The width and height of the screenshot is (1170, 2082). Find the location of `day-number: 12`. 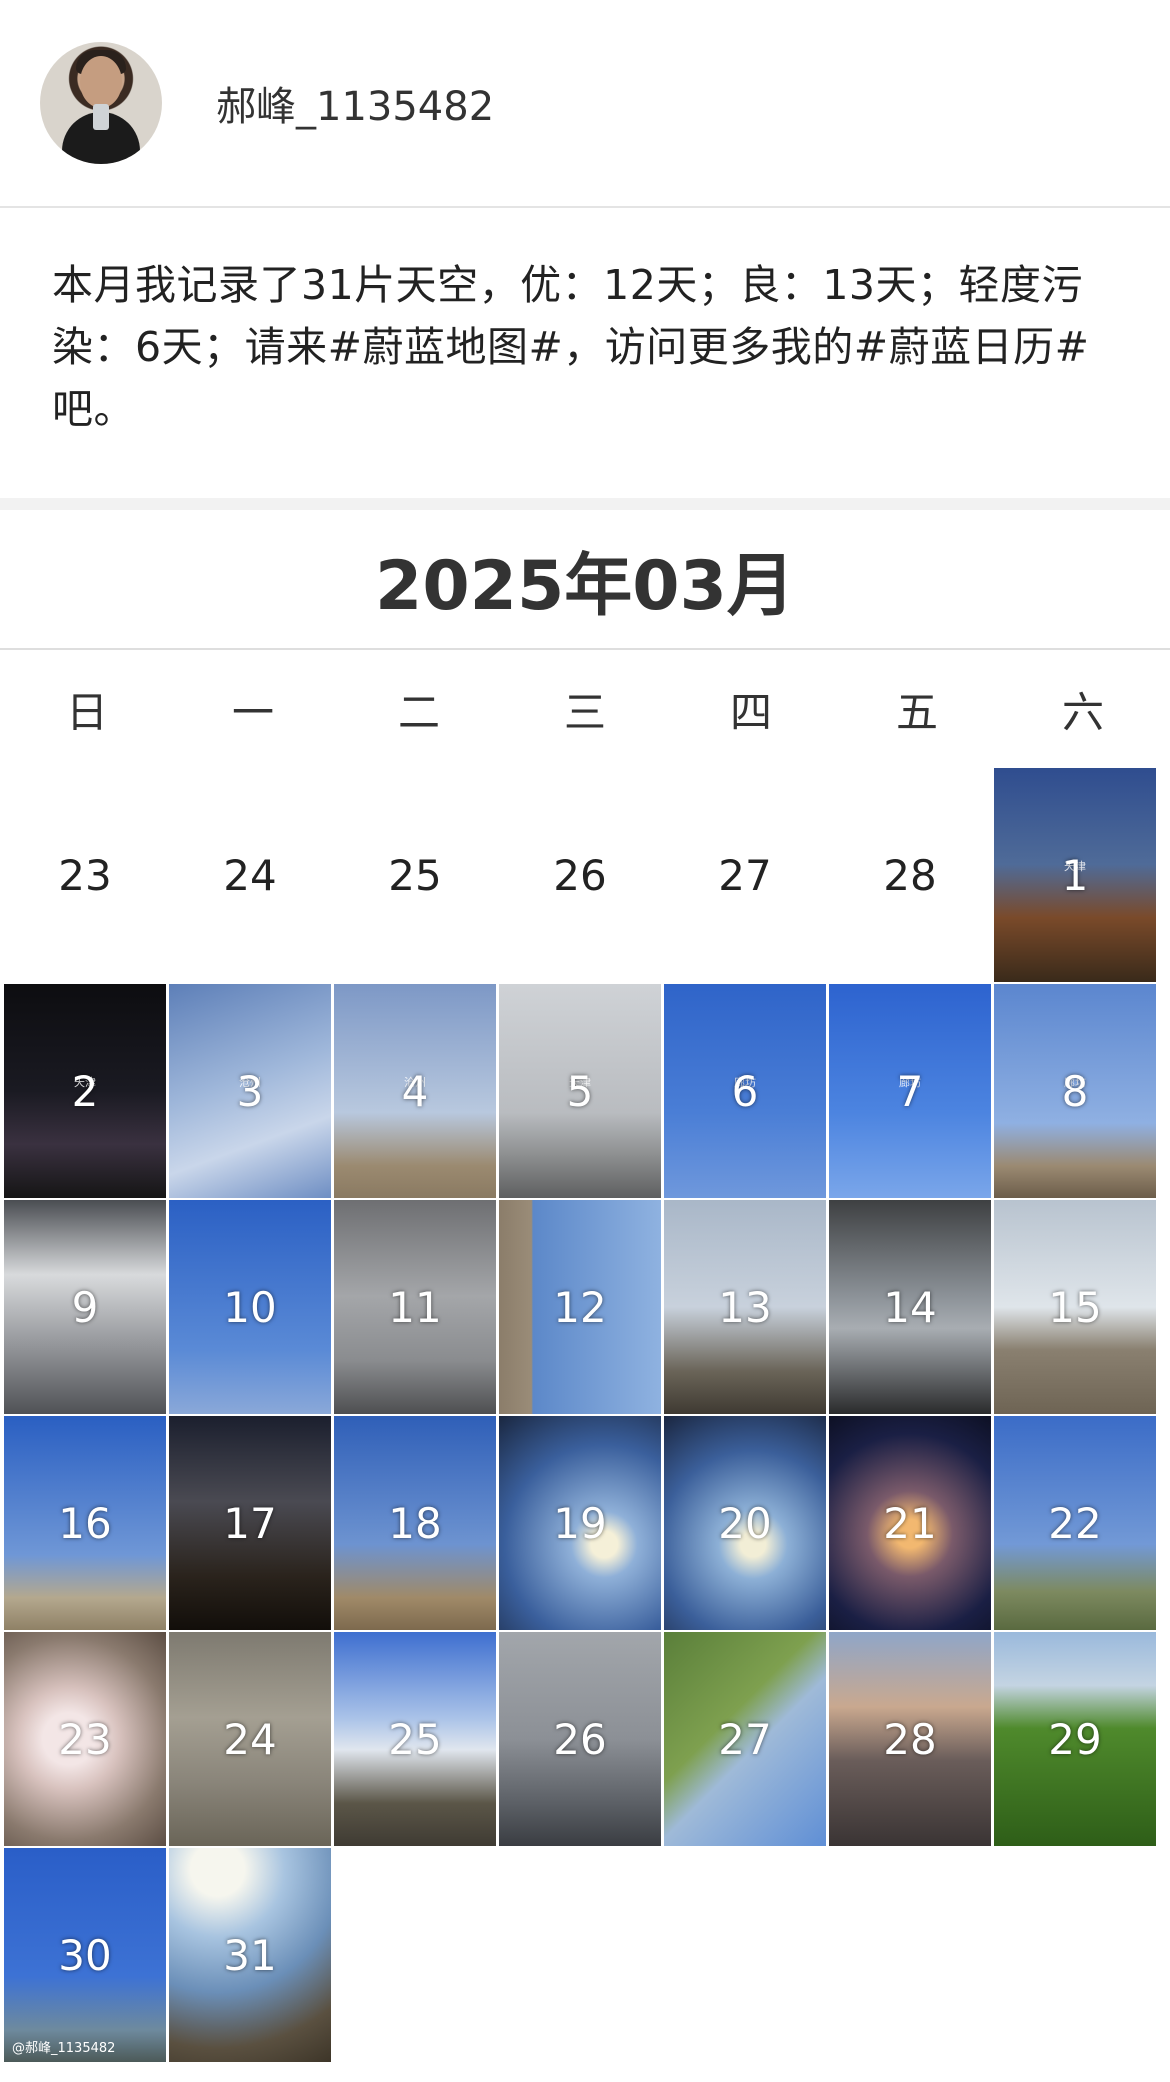

day-number: 12 is located at coordinates (580, 1307).